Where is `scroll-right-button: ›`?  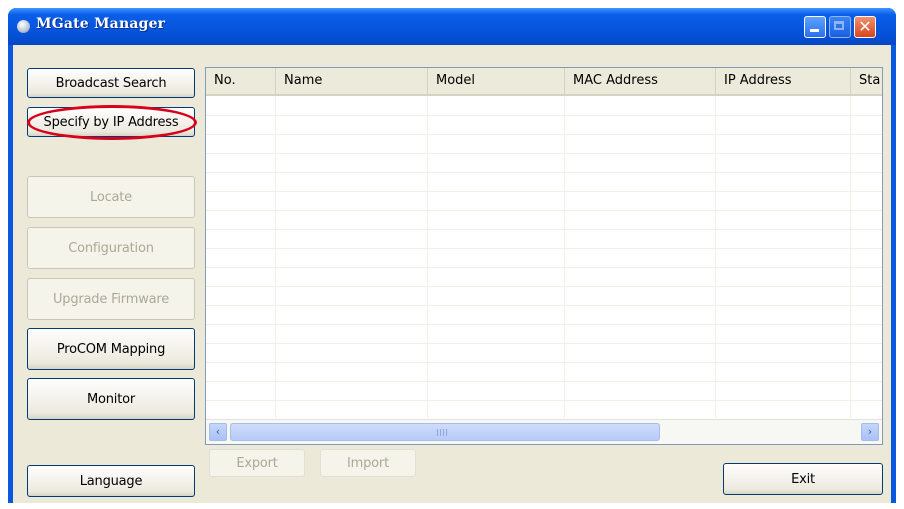
scroll-right-button: › is located at coordinates (870, 432).